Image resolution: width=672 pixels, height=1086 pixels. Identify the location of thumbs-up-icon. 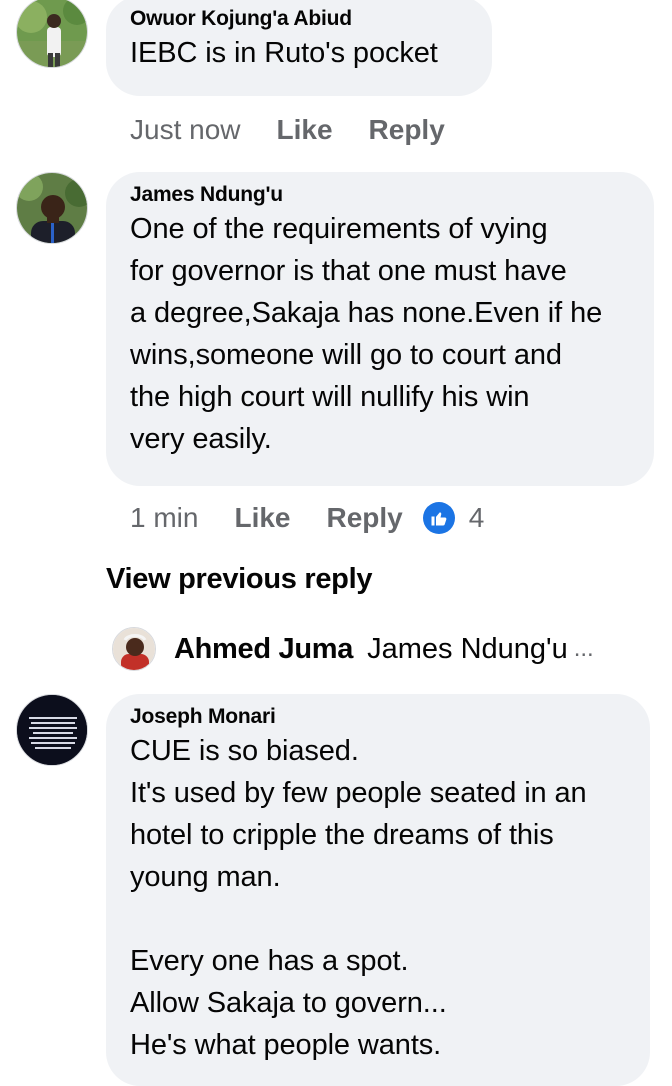
(438, 518).